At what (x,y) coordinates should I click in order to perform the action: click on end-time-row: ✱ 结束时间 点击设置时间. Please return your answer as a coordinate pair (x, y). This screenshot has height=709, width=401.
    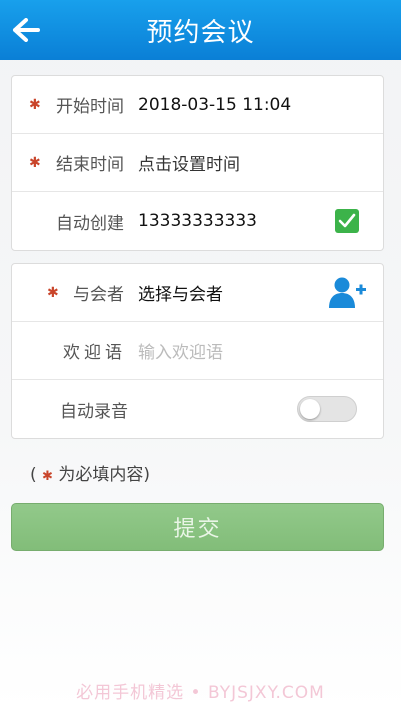
    Looking at the image, I should click on (197, 163).